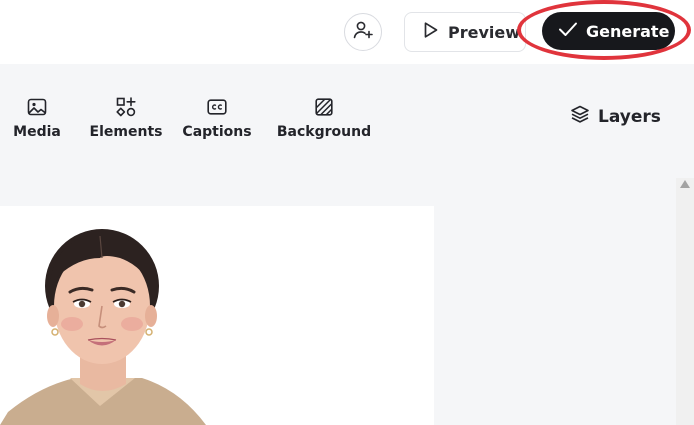  Describe the element at coordinates (685, 301) in the screenshot. I see `vertical-scrollbar` at that location.